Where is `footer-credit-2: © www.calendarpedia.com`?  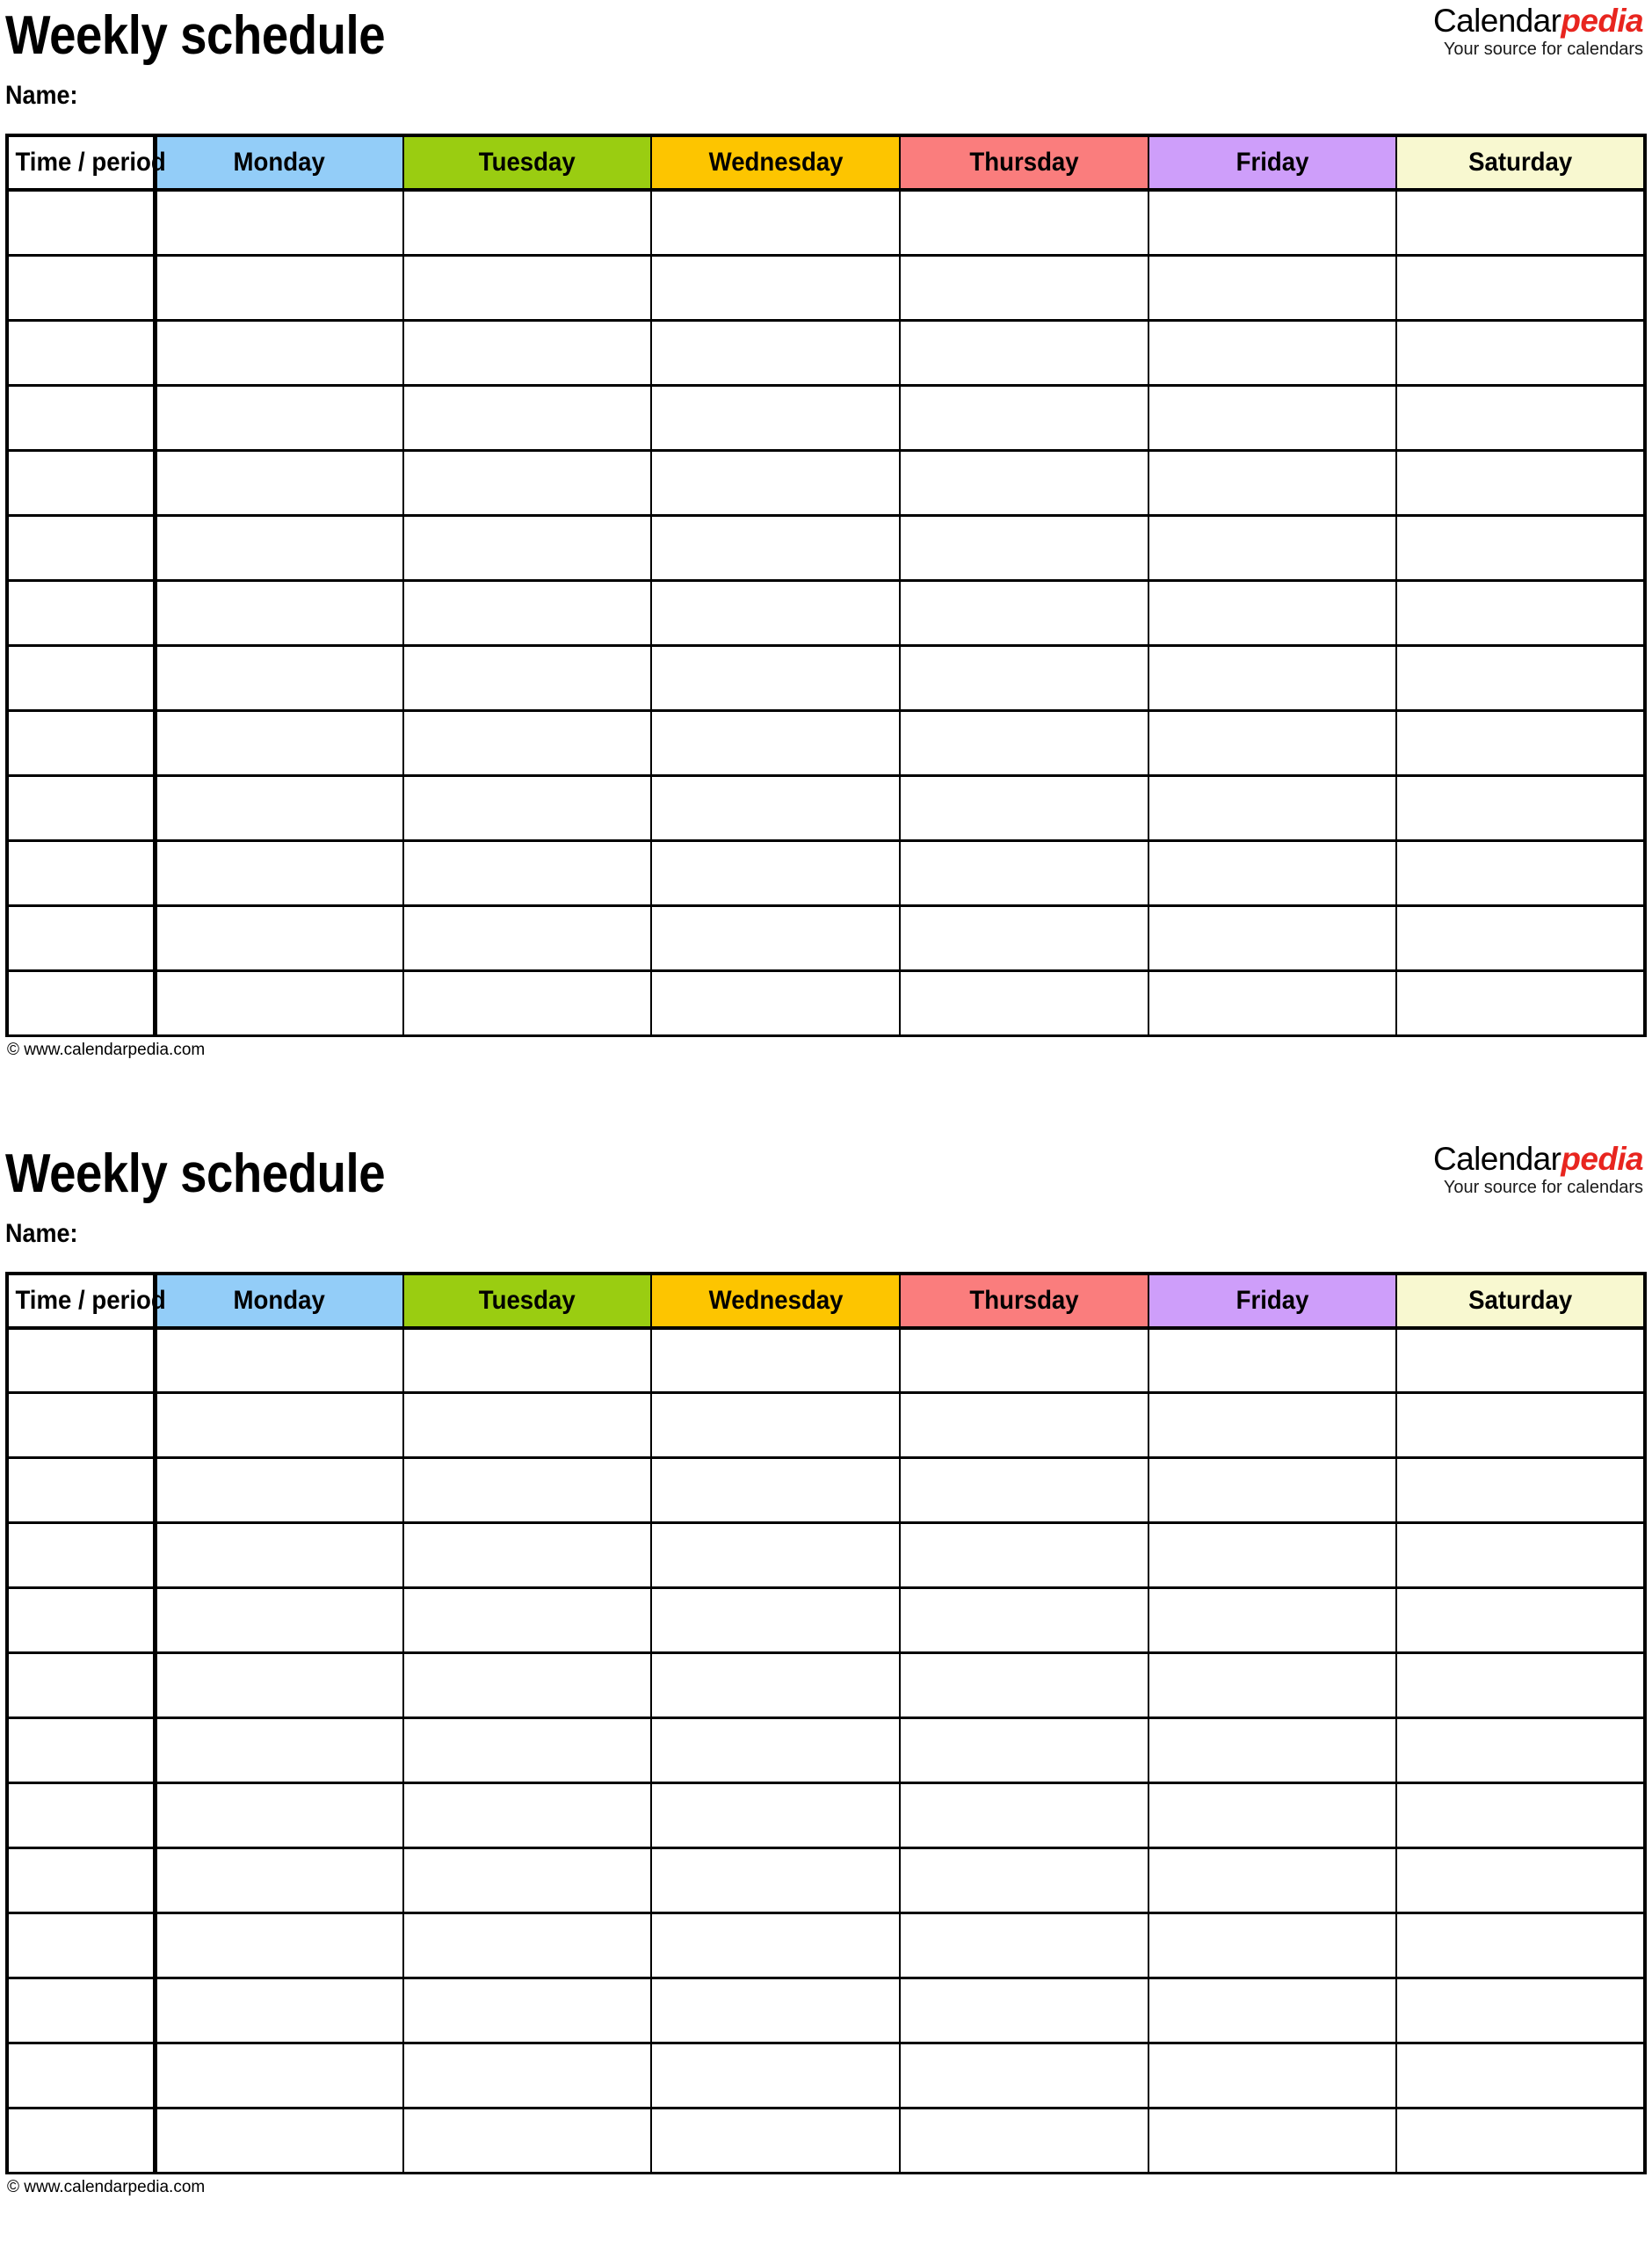
footer-credit-2: © www.calendarpedia.com is located at coordinates (826, 2186).